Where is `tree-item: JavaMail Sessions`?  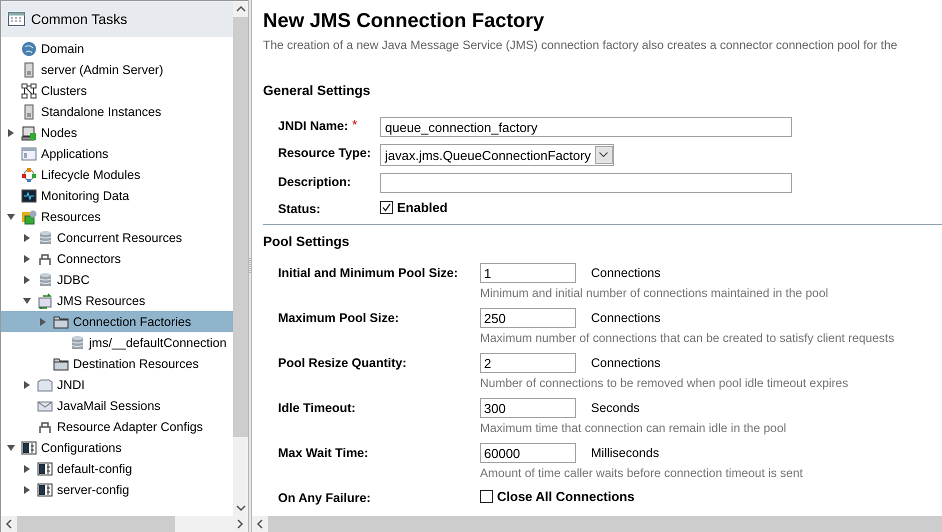
tree-item: JavaMail Sessions is located at coordinates (117, 405).